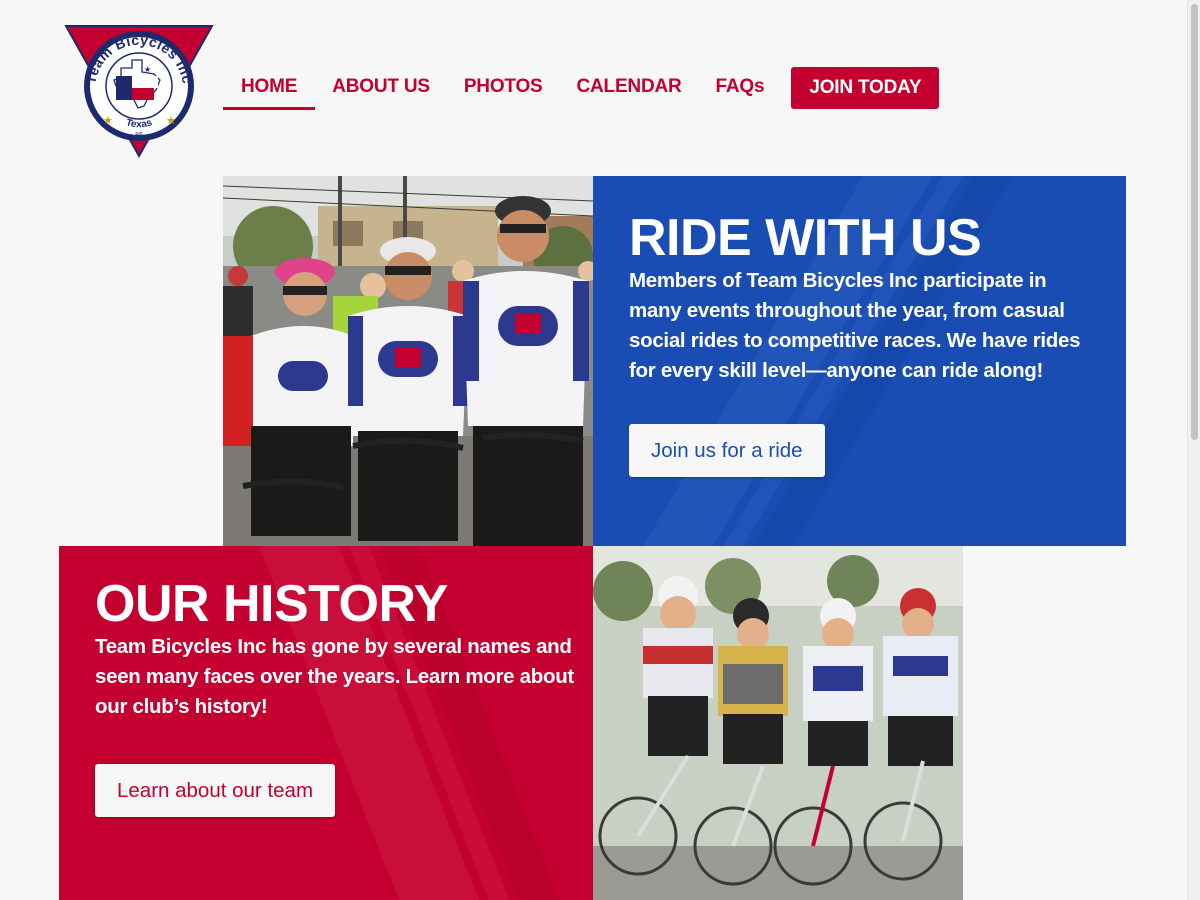  Describe the element at coordinates (1194, 222) in the screenshot. I see `scrollbar-thumb` at that location.